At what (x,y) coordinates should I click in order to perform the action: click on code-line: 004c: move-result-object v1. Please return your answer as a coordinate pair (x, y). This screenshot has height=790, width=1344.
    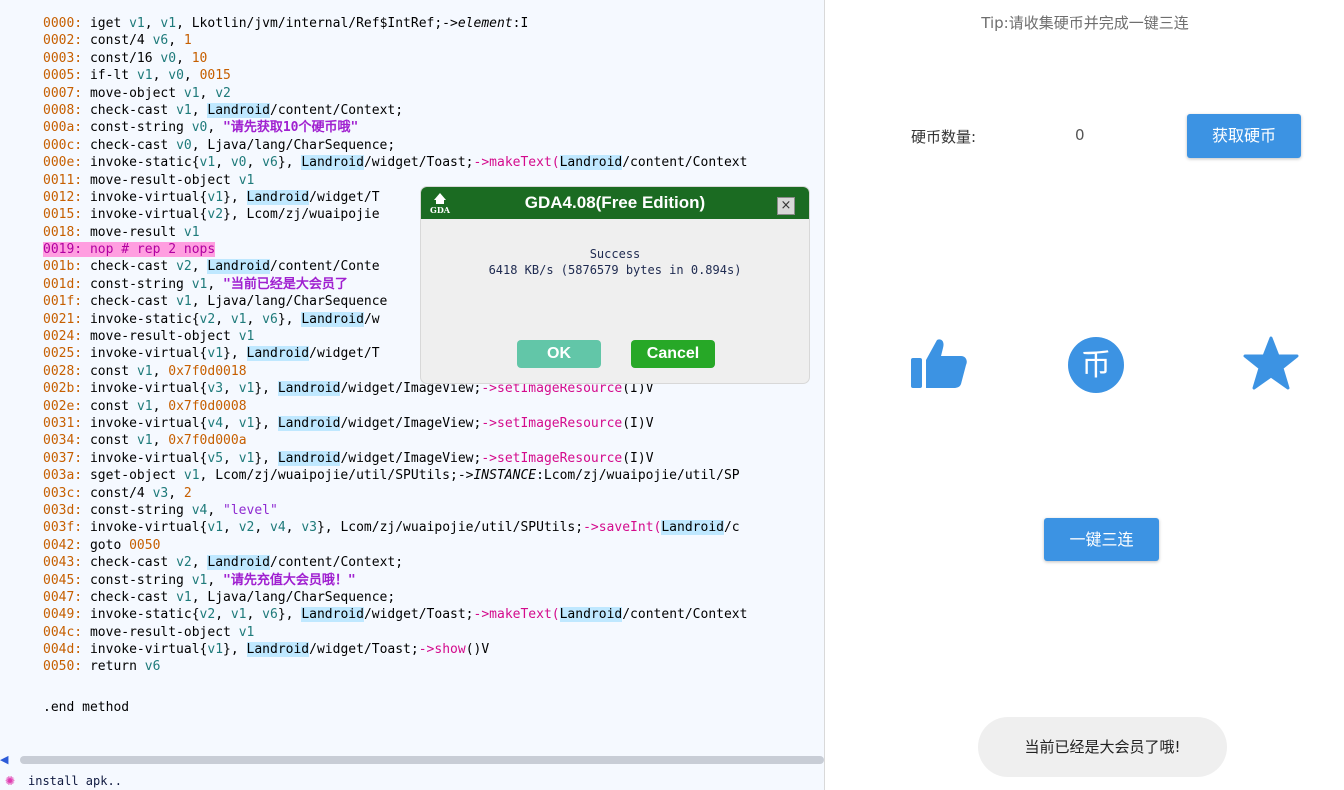
    Looking at the image, I should click on (395, 632).